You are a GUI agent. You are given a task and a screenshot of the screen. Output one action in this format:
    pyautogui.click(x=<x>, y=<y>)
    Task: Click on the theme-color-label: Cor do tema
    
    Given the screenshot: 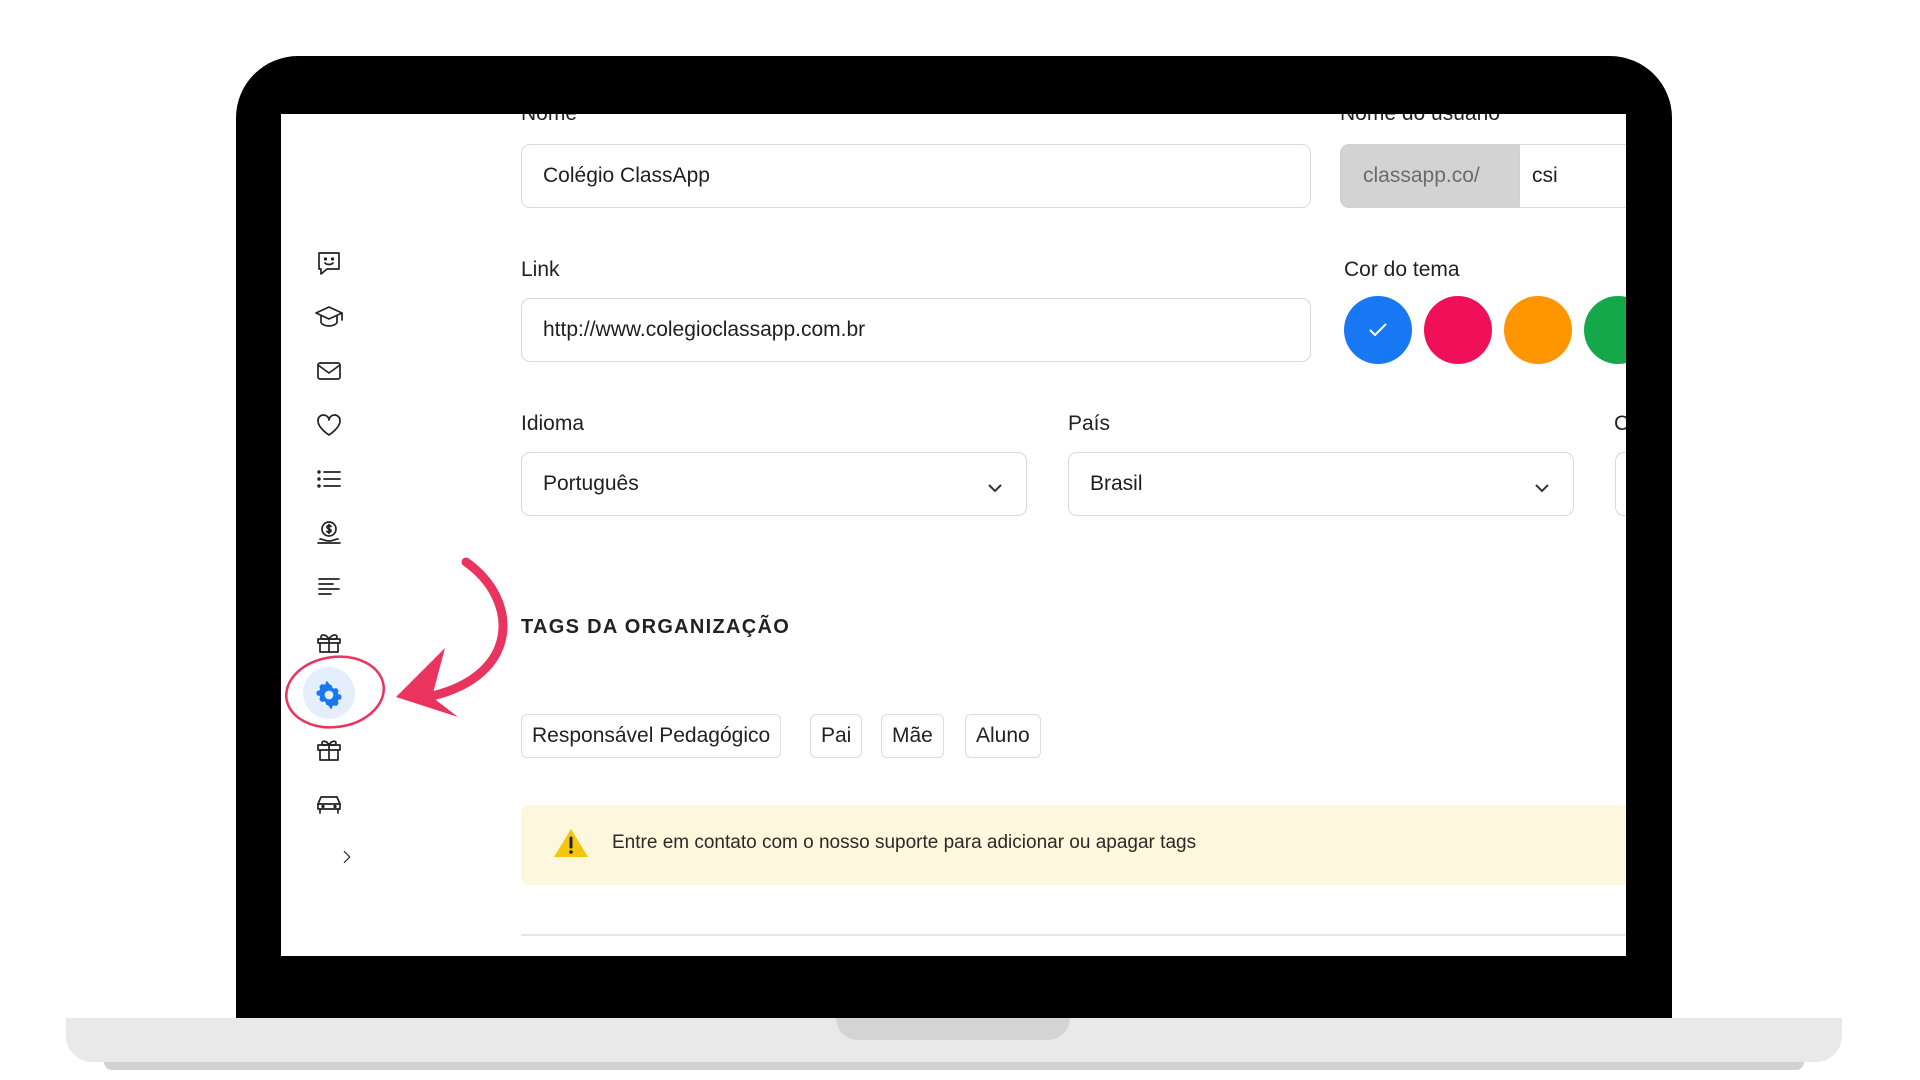 What is the action you would take?
    pyautogui.click(x=1402, y=269)
    